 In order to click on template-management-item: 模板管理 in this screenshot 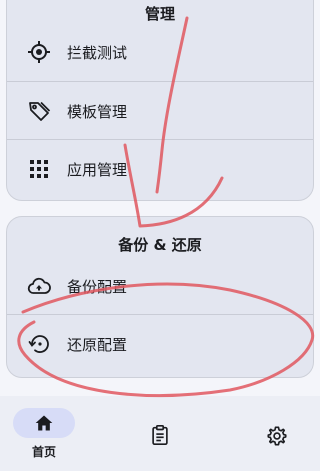, I will do `click(160, 111)`.